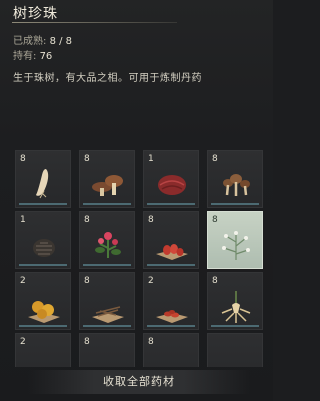 This screenshot has width=320, height=401. I want to click on ripe-value: 8 / 8, so click(61, 41).